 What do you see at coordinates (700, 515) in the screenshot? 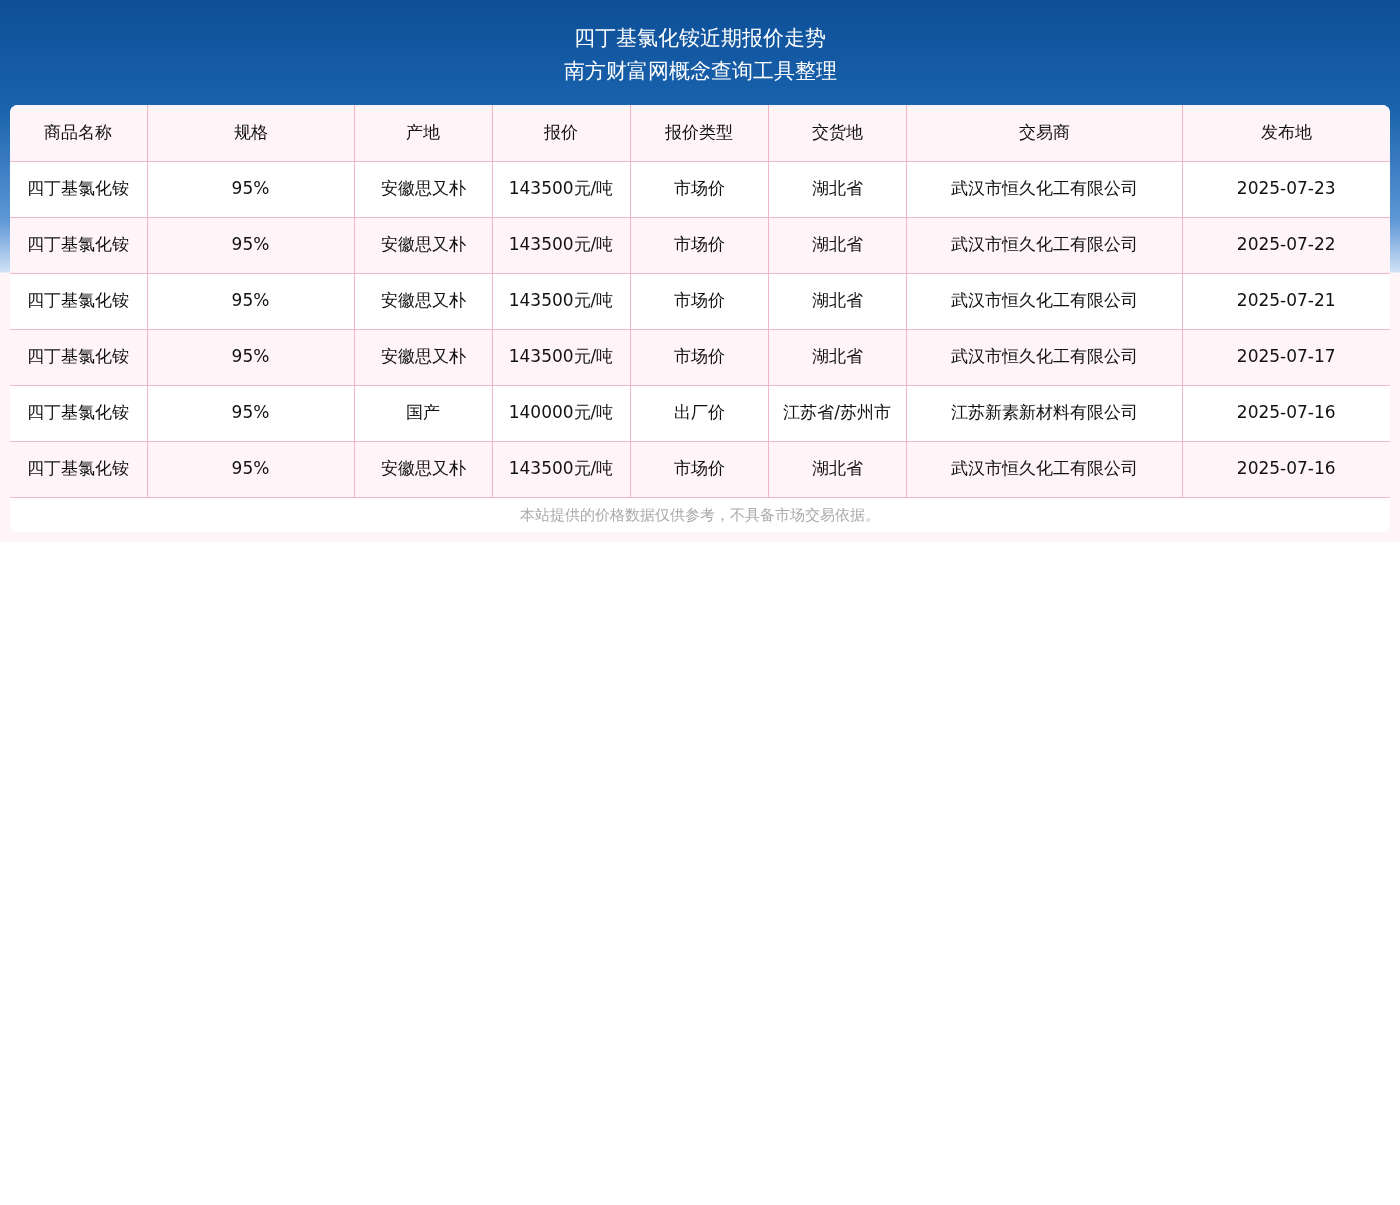
I see `disclaimer-text: 本站提供的价格数据仅供参考，不具备市场交易依据。` at bounding box center [700, 515].